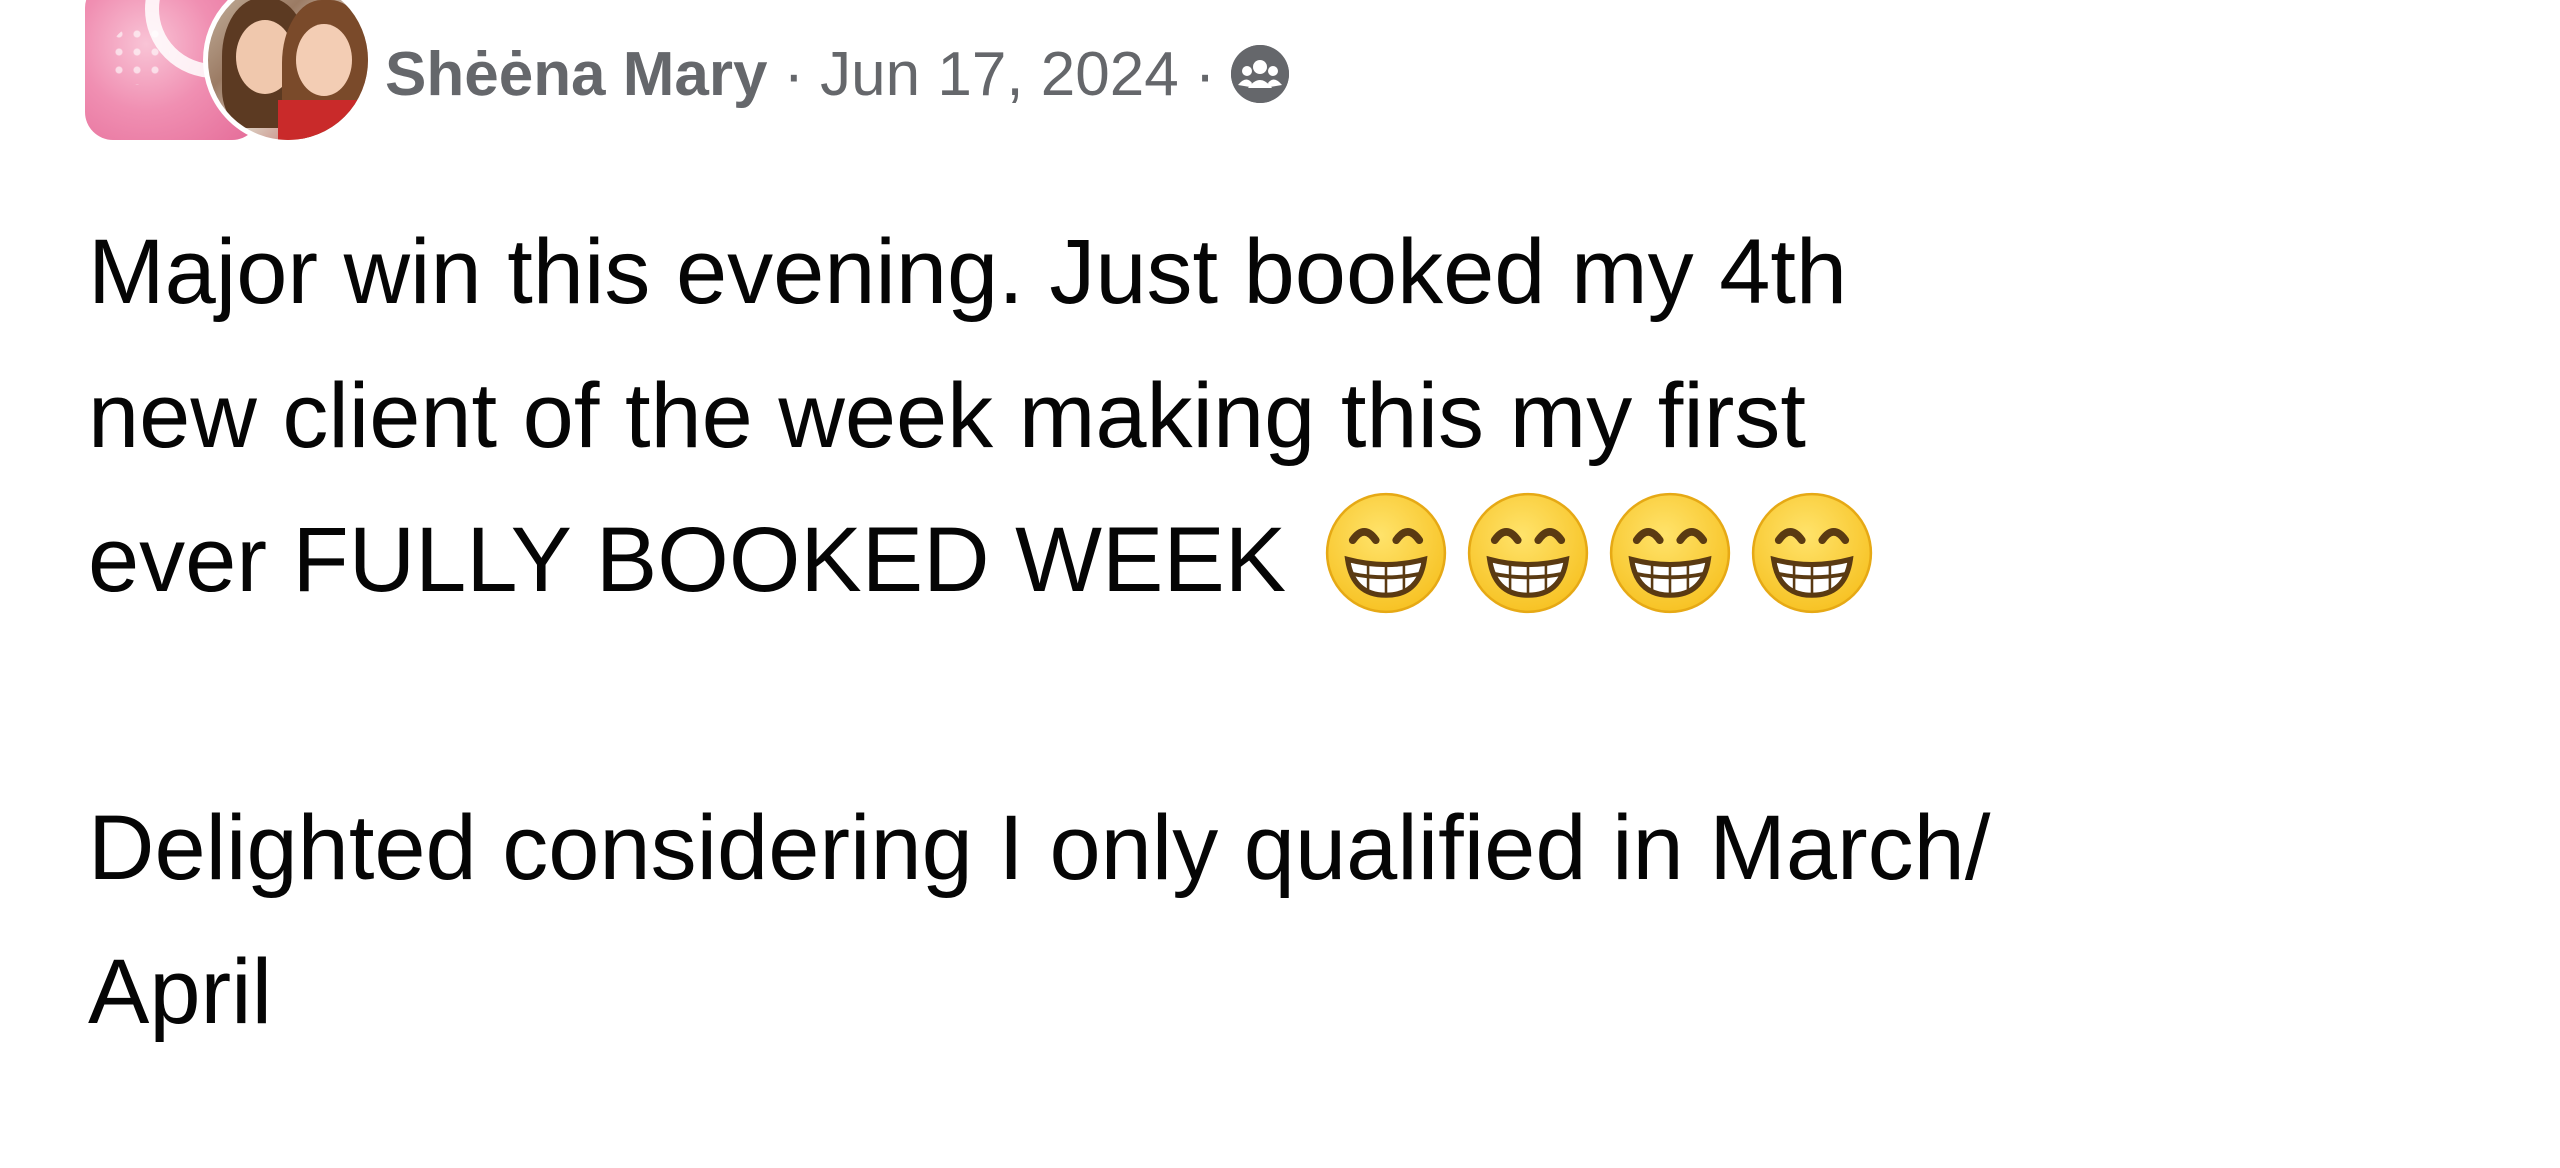  I want to click on group-icon, so click(1260, 74).